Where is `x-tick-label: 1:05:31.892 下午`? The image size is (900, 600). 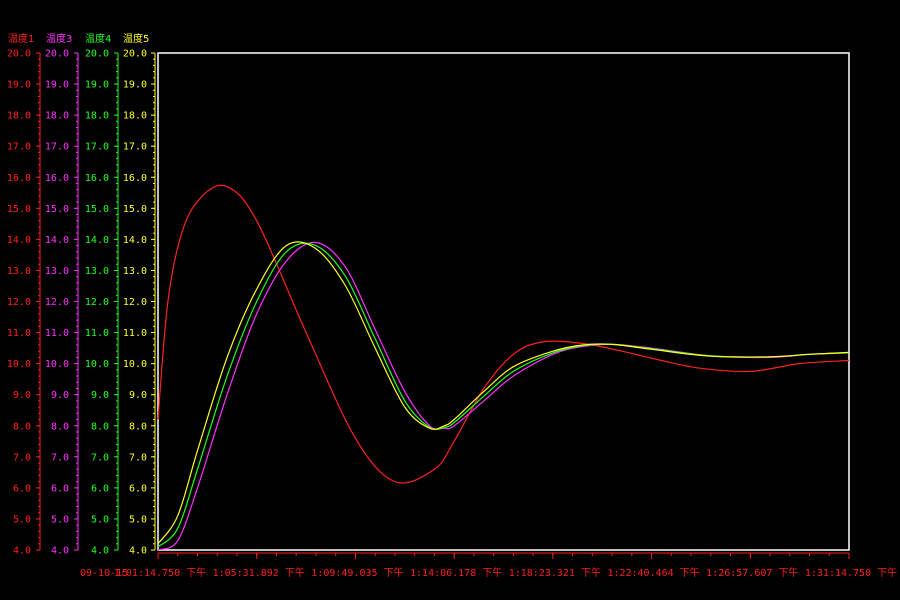
x-tick-label: 1:05:31.892 下午 is located at coordinates (259, 572).